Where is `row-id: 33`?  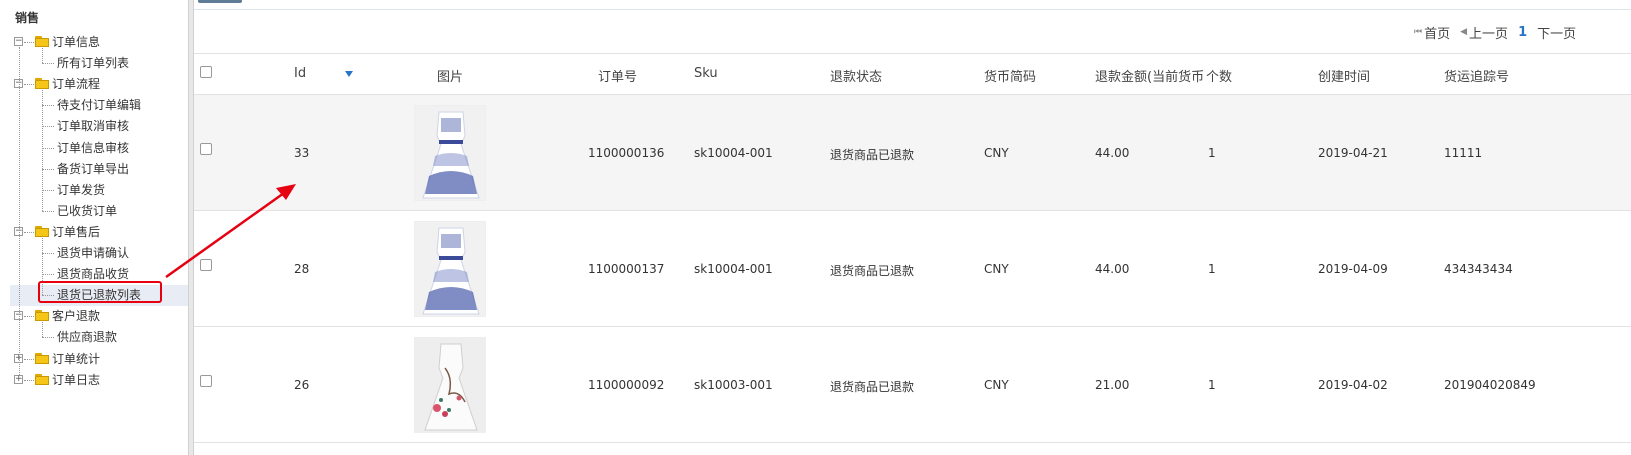
row-id: 33 is located at coordinates (302, 153).